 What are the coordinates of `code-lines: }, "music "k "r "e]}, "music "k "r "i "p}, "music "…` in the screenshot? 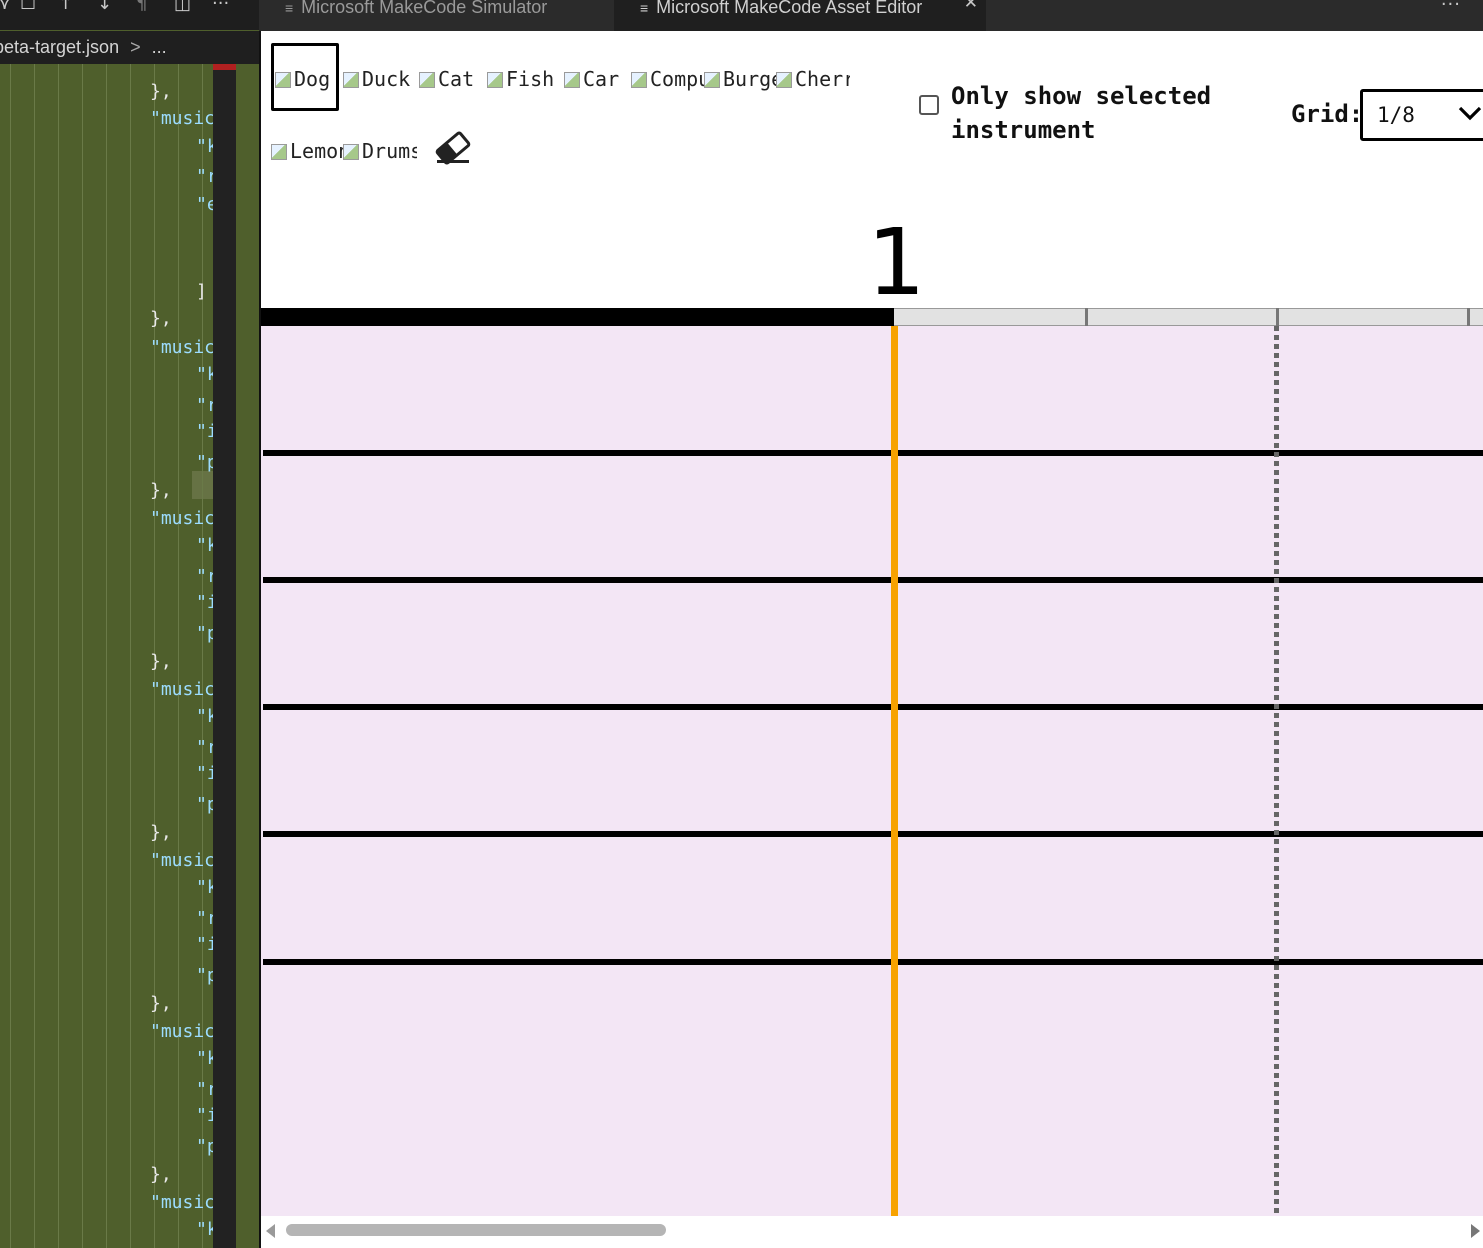 It's located at (106, 656).